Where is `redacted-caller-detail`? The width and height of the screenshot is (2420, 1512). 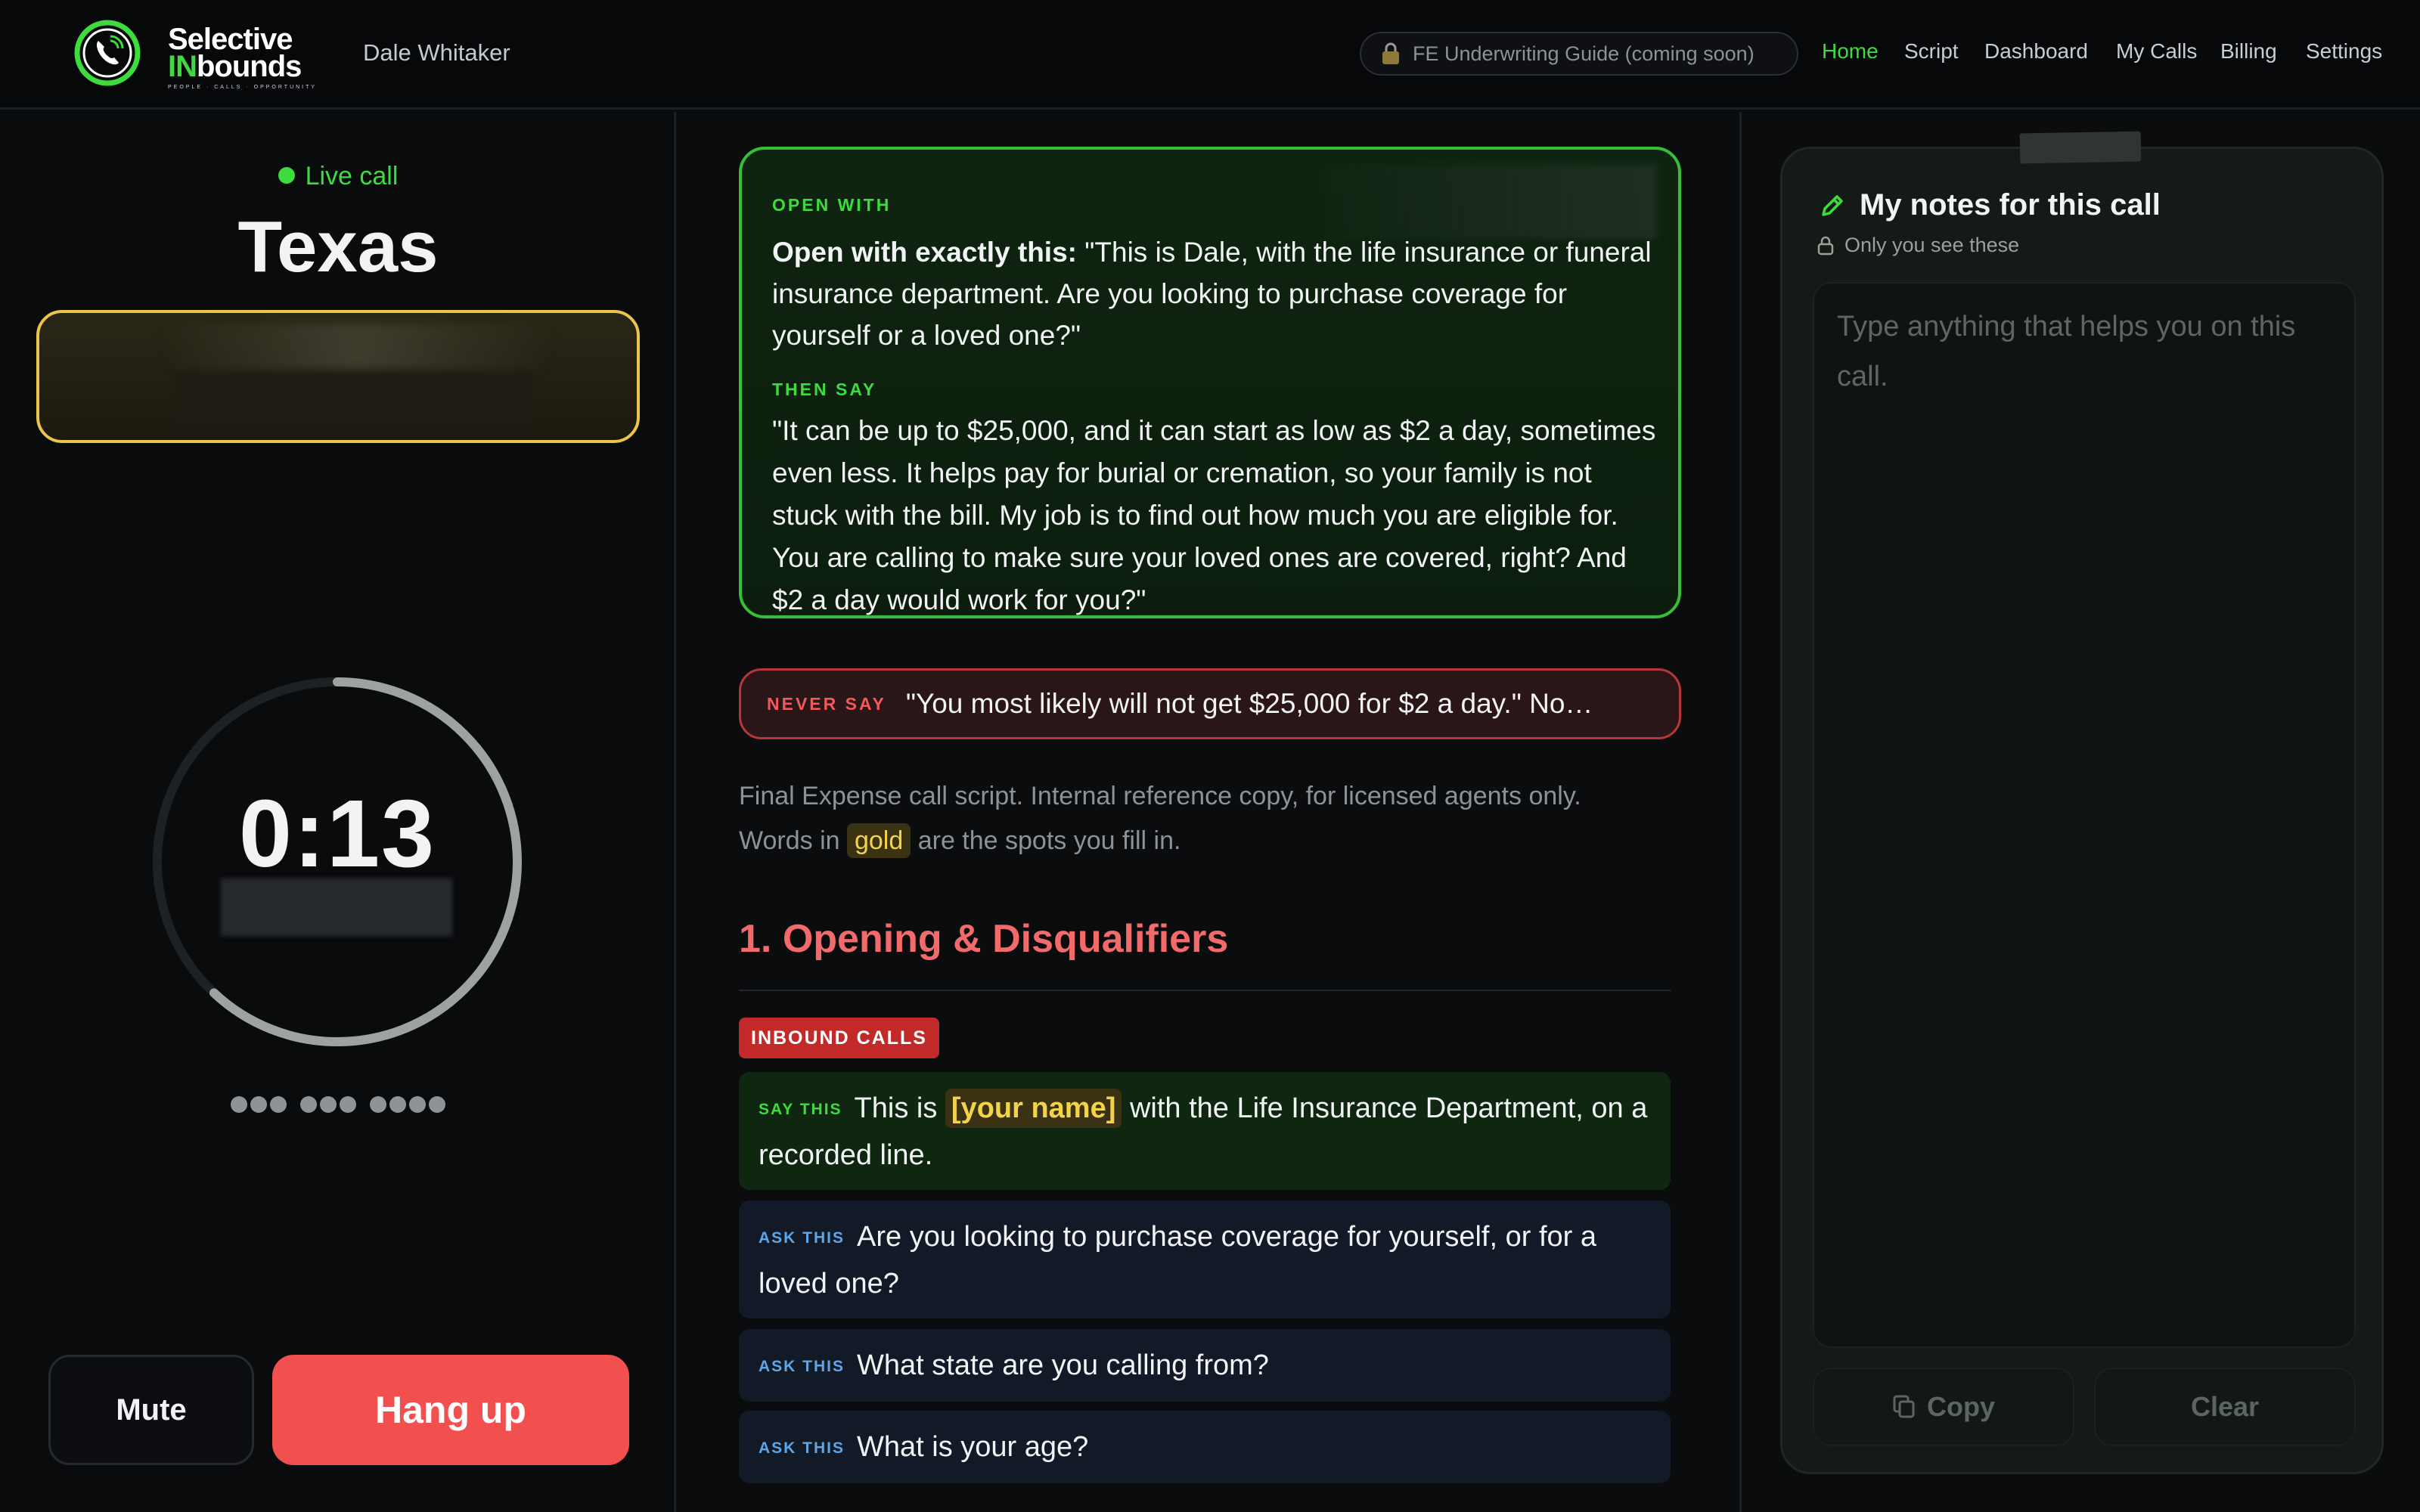 redacted-caller-detail is located at coordinates (353, 399).